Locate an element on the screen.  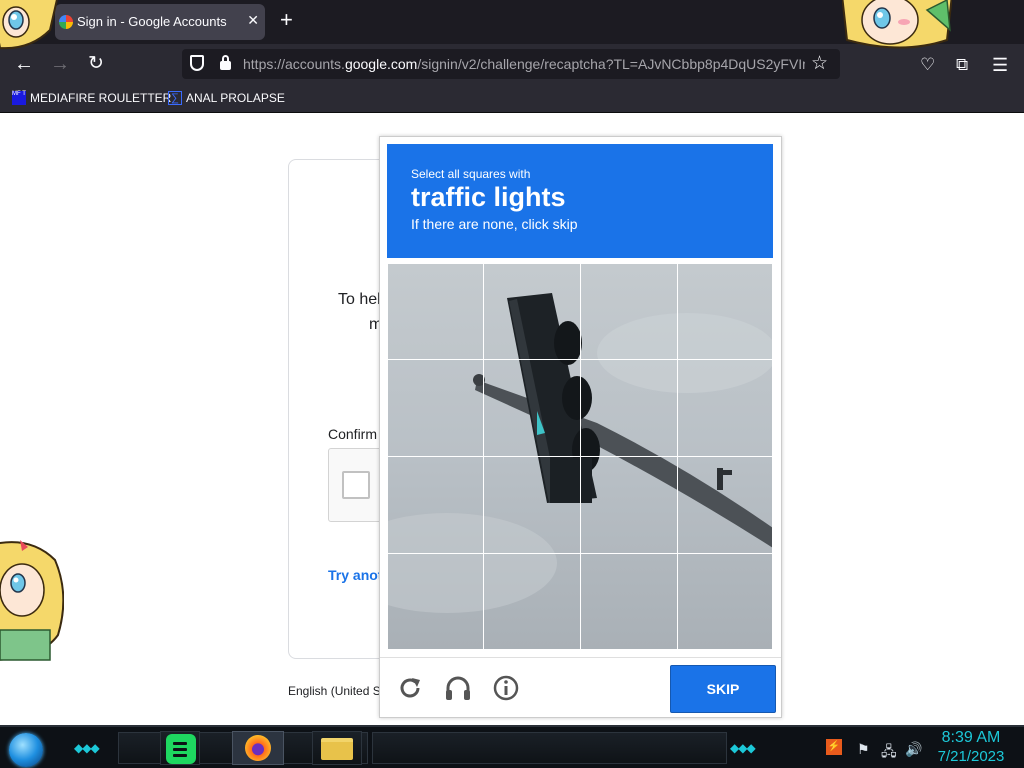
challenge-target: traffic lights is located at coordinates (488, 197).